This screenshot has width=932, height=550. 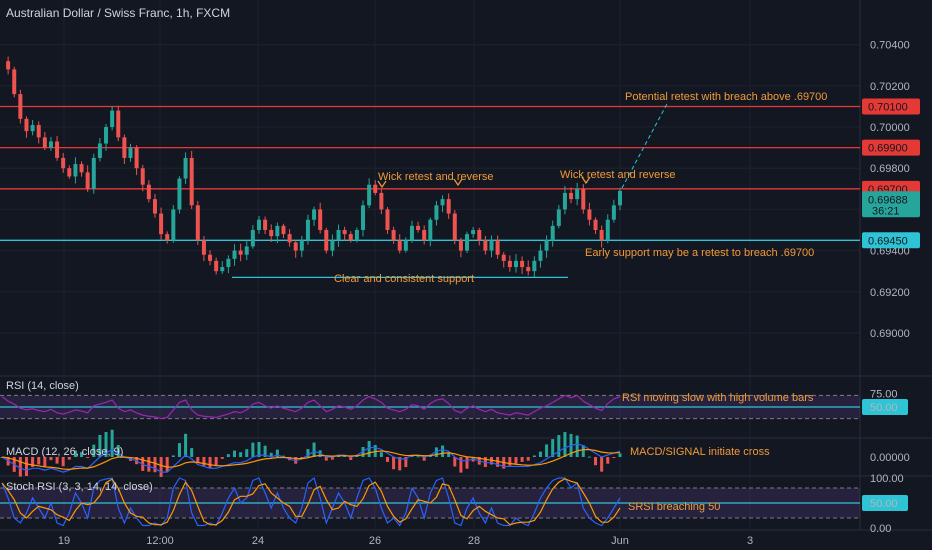 What do you see at coordinates (436, 177) in the screenshot?
I see `annotation-wick-retest-1: Wick retest and reverse` at bounding box center [436, 177].